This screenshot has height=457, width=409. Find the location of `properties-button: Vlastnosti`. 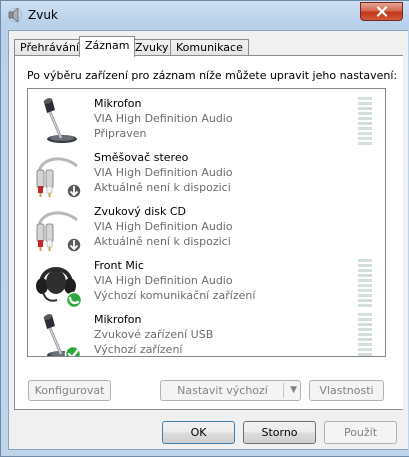

properties-button: Vlastnosti is located at coordinates (346, 390).